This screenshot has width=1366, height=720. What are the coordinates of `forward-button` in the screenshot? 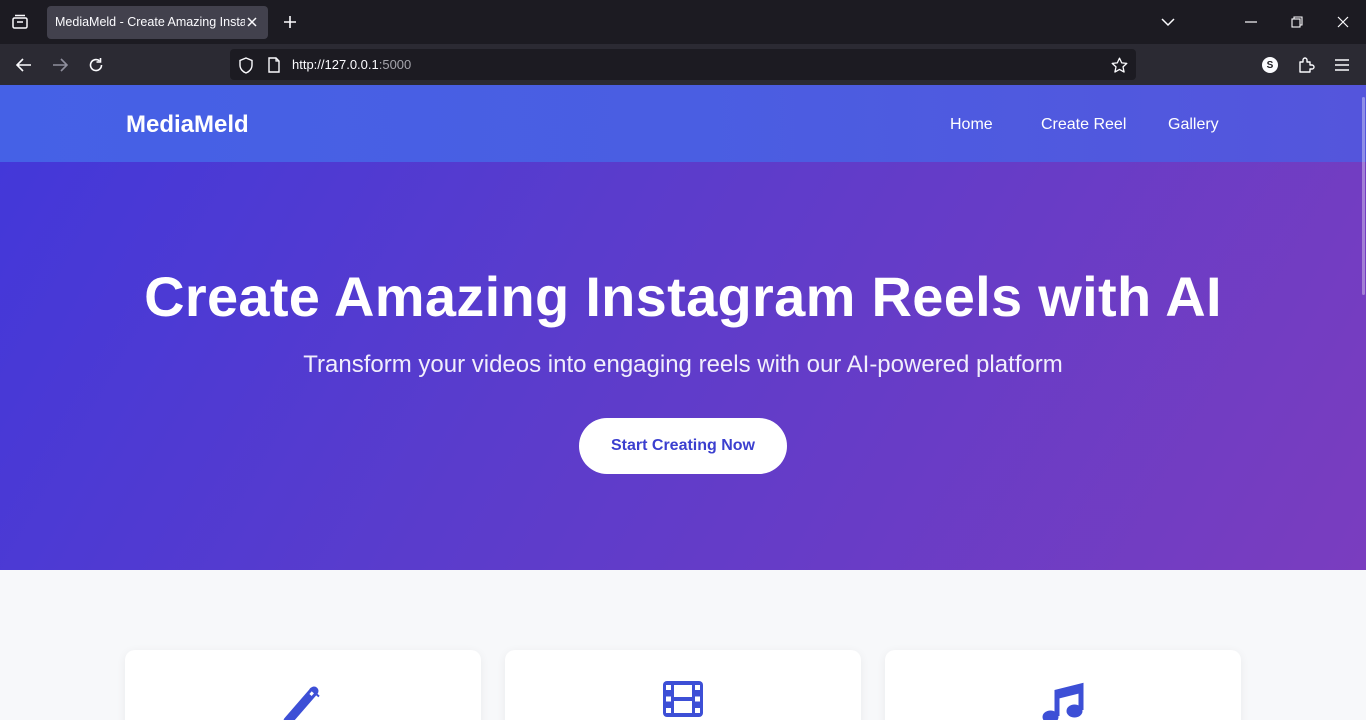 It's located at (60, 65).